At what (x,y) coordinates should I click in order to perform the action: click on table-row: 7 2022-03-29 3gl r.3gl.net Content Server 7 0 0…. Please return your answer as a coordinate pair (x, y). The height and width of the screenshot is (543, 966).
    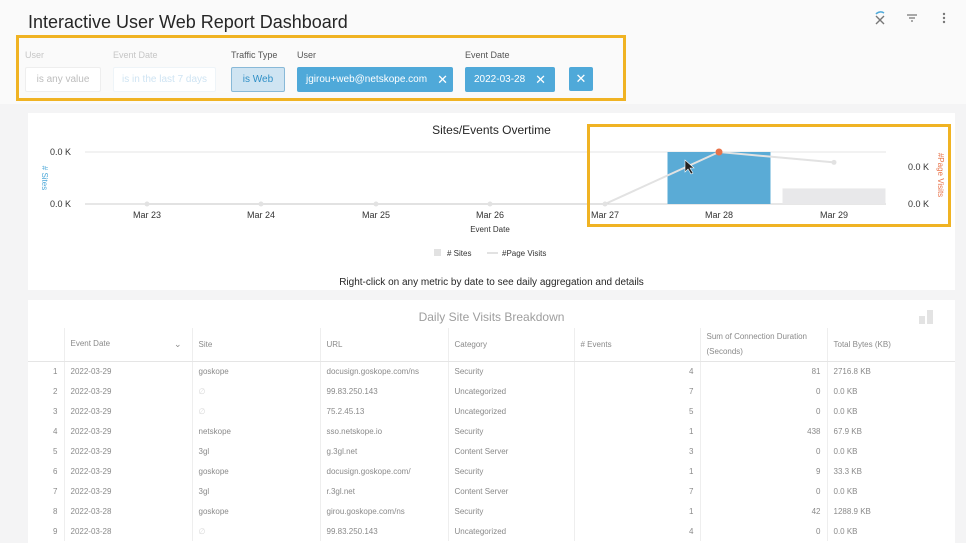
    Looking at the image, I should click on (491, 491).